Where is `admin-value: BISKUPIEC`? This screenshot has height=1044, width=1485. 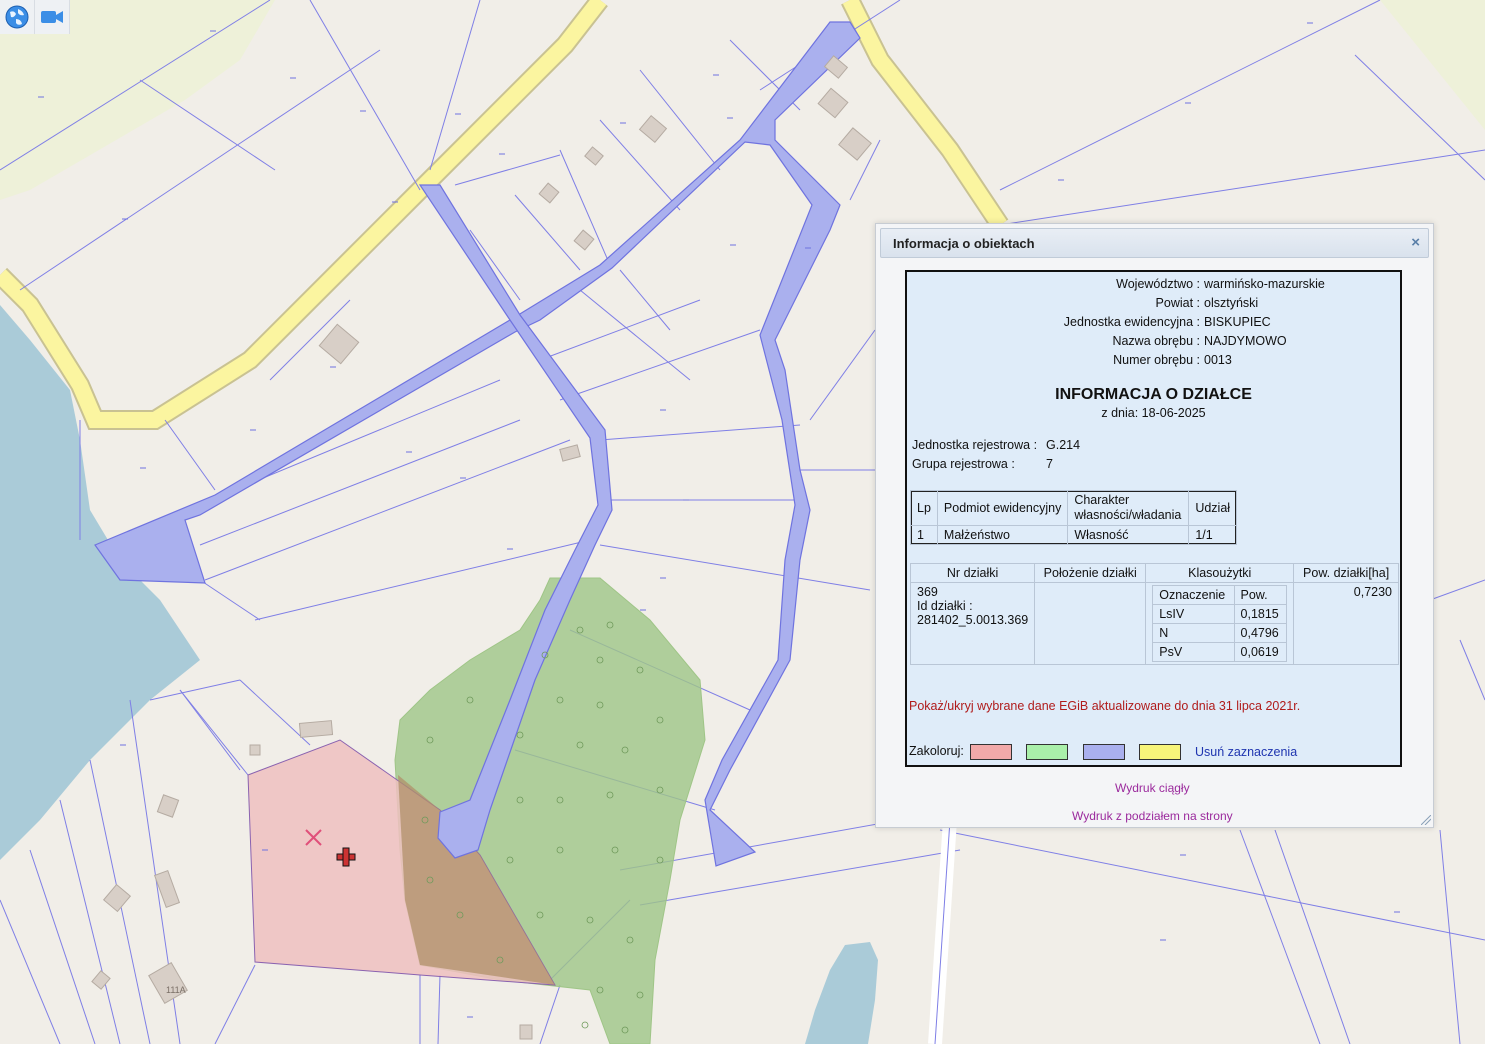 admin-value: BISKUPIEC is located at coordinates (1237, 322).